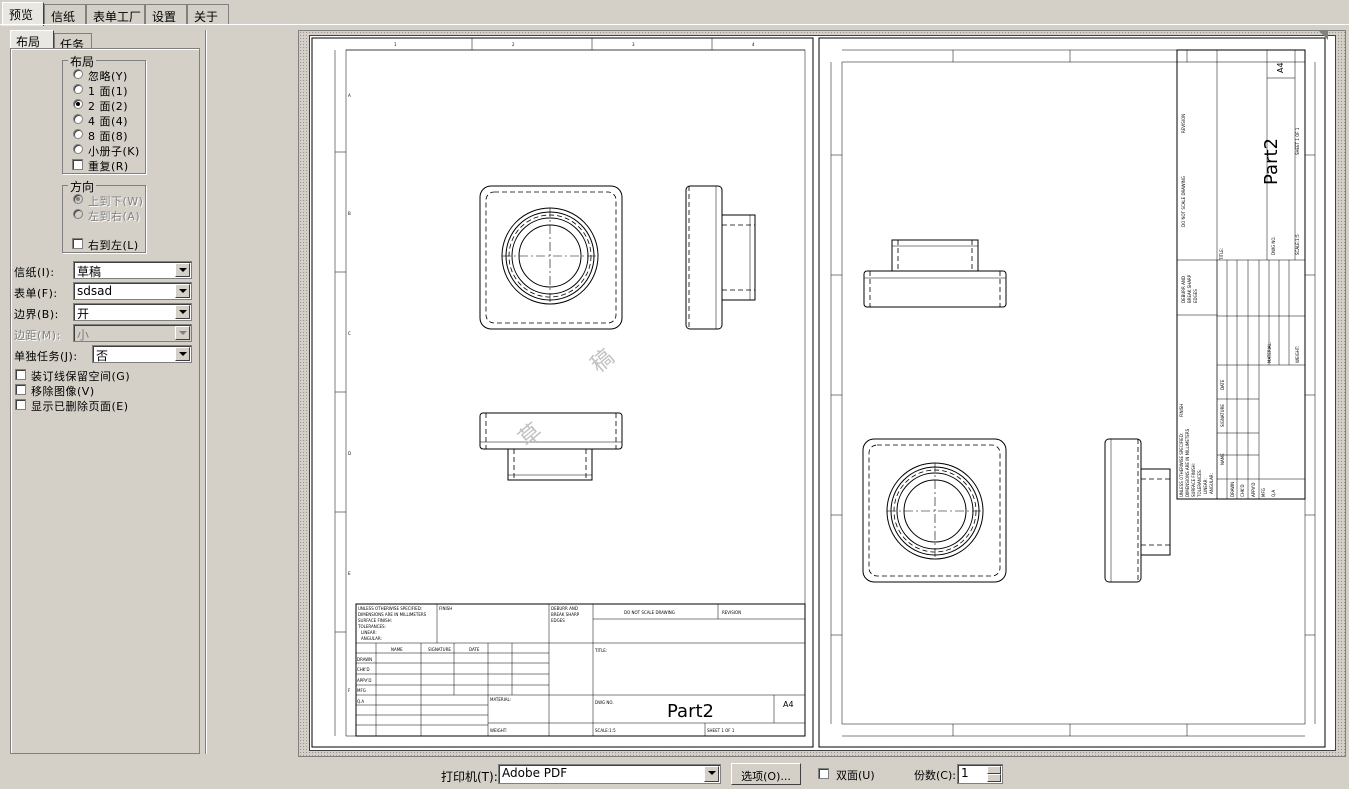 The height and width of the screenshot is (789, 1349). I want to click on radio-1up, so click(78, 89).